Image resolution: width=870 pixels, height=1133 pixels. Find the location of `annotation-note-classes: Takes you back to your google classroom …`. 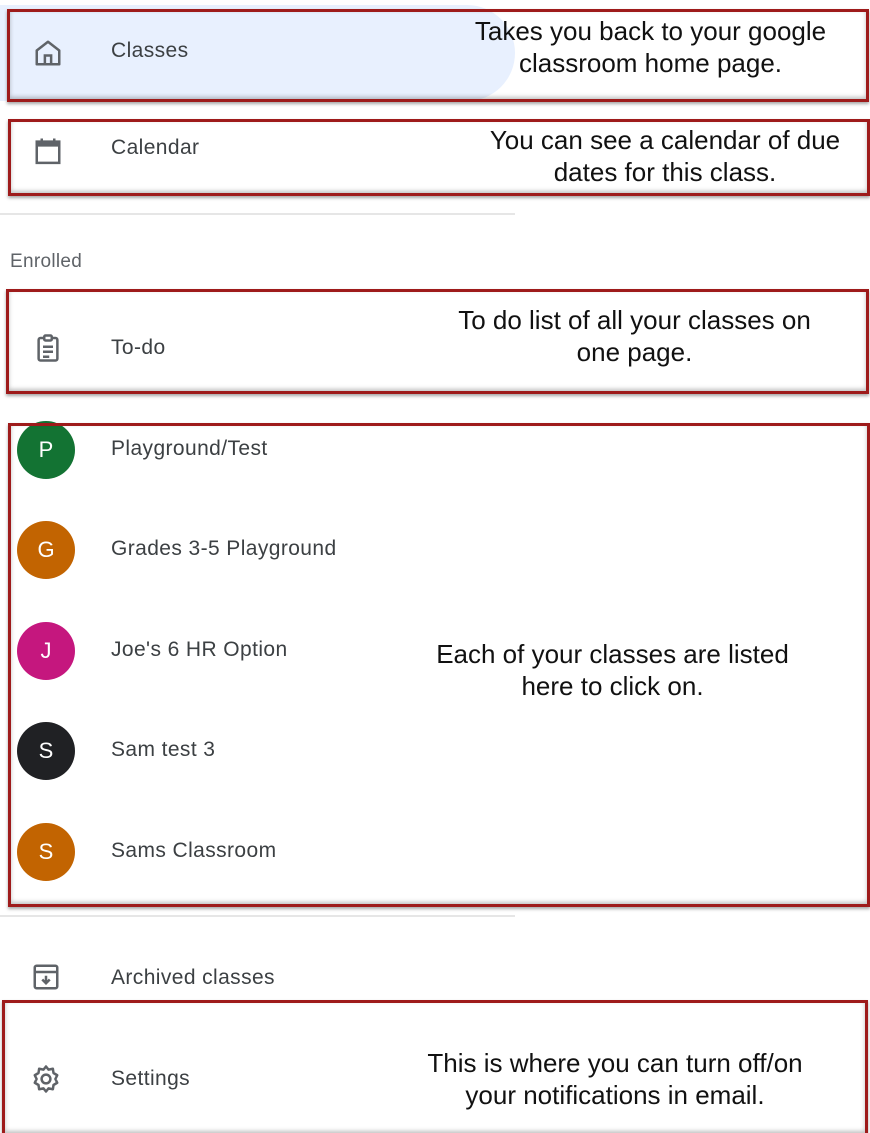

annotation-note-classes: Takes you back to your google classroom … is located at coordinates (650, 47).